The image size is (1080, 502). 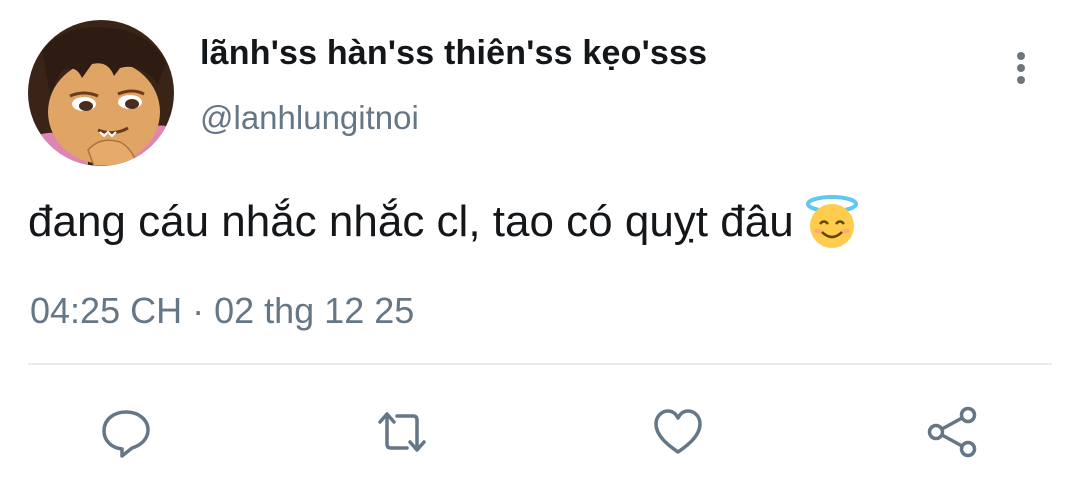 I want to click on heart-icon, so click(x=678, y=431).